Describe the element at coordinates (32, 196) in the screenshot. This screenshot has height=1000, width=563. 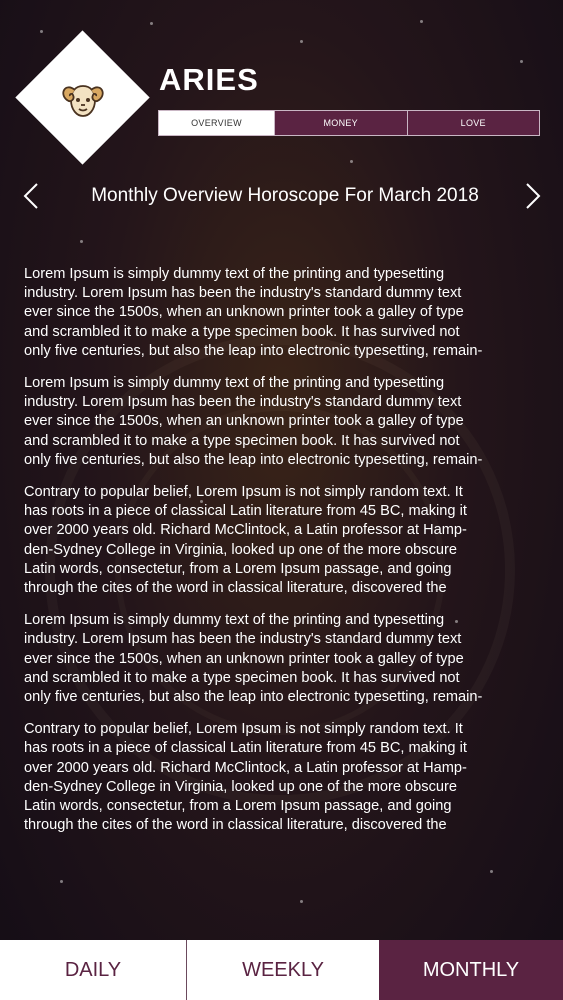
I see `chevron-left-icon` at that location.